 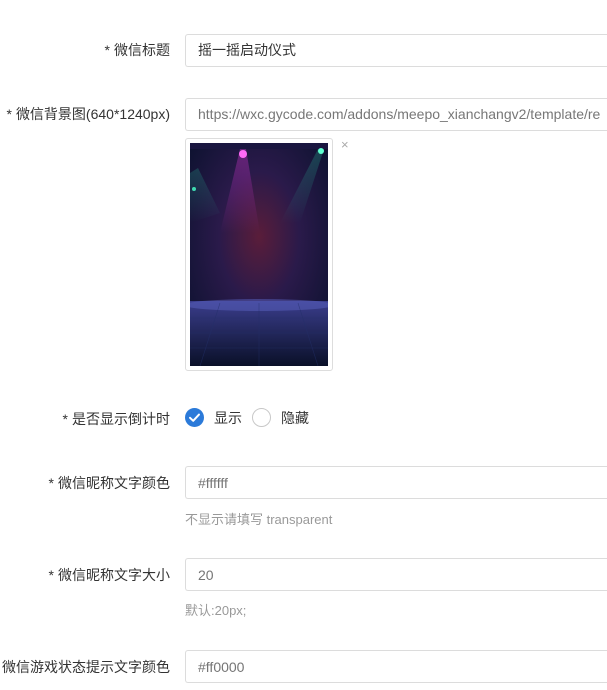 I want to click on bg-image-thumbnail, so click(x=259, y=254).